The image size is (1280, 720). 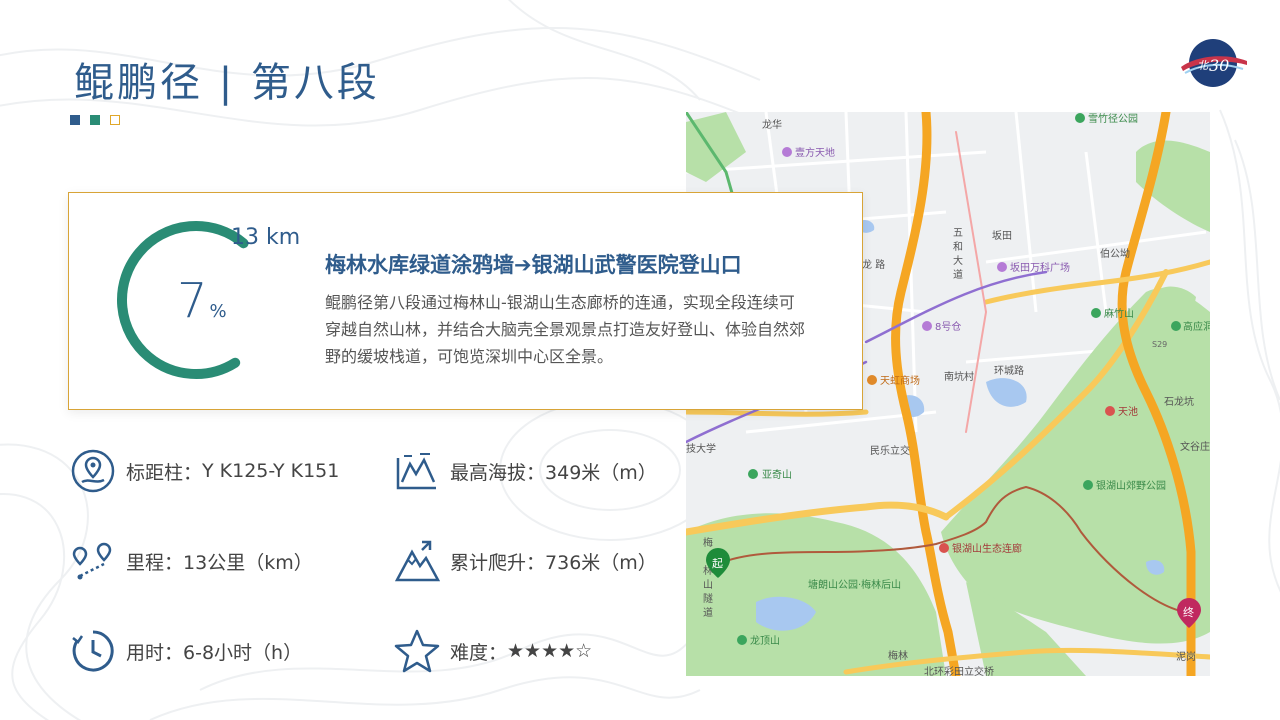 What do you see at coordinates (417, 651) in the screenshot?
I see `star-icon` at bounding box center [417, 651].